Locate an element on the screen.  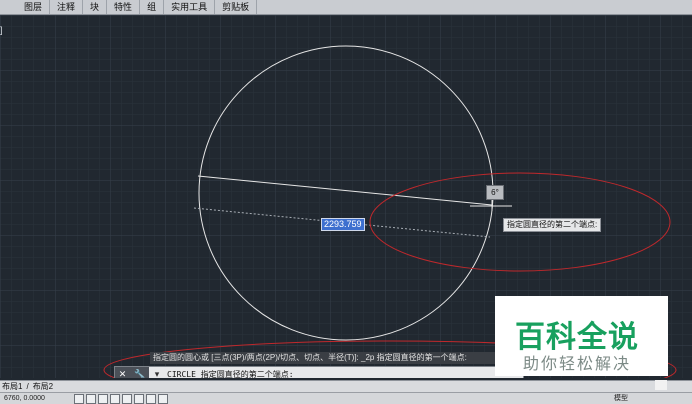
lineweight-toggle-icon is located at coordinates (163, 398).